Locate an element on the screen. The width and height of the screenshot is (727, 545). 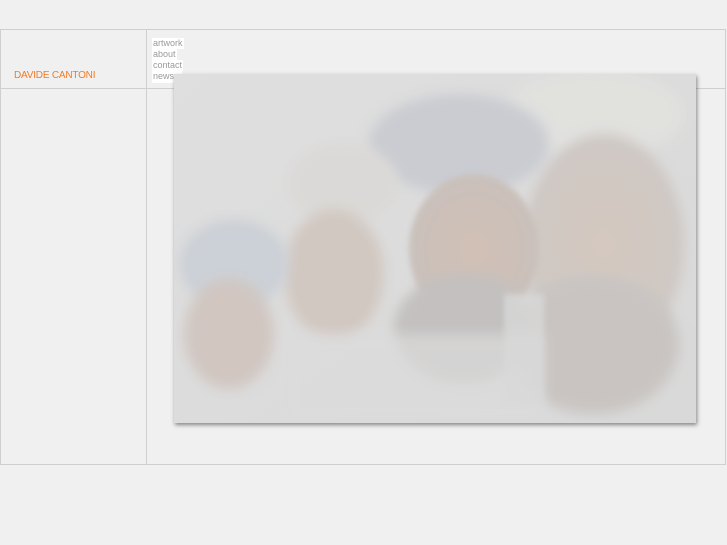
column-divider is located at coordinates (146, 247).